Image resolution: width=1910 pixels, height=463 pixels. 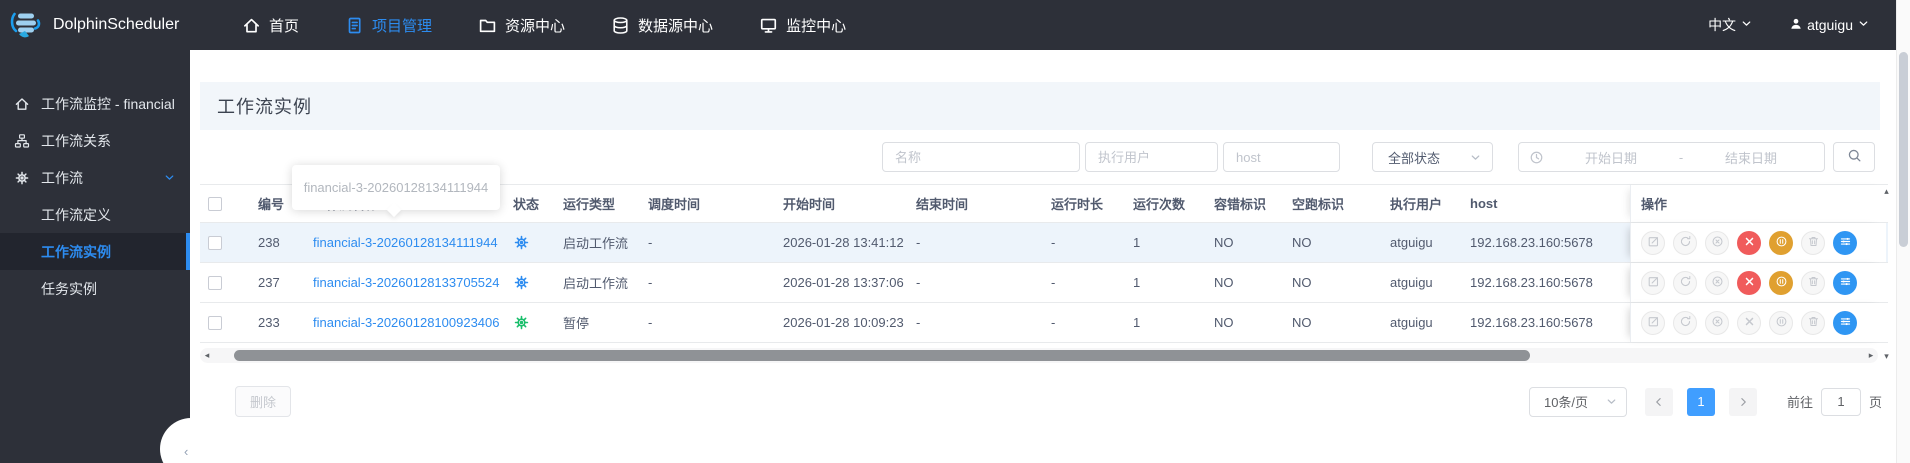 What do you see at coordinates (1240, 204) in the screenshot?
I see `column-header: 容错标识` at bounding box center [1240, 204].